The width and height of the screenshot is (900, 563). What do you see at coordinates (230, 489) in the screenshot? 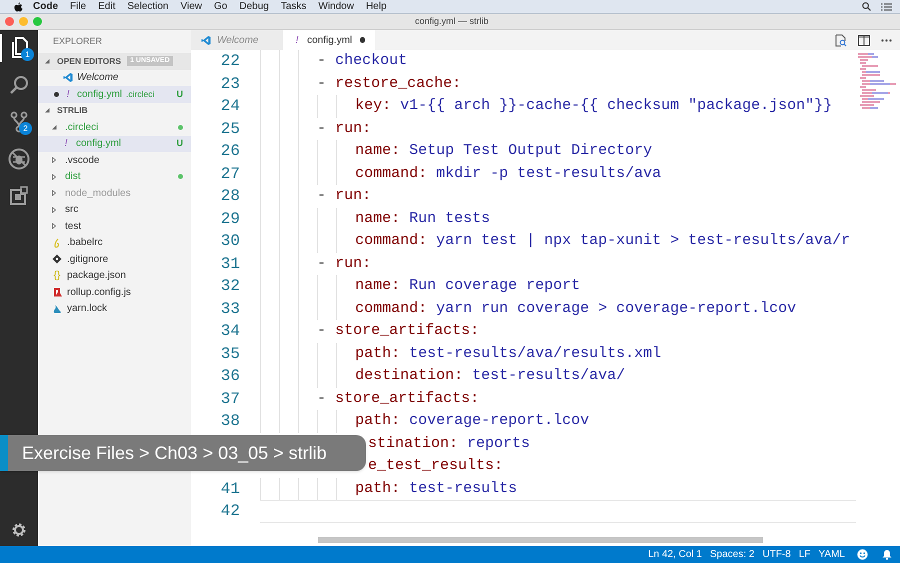
I see `line-number: 41` at bounding box center [230, 489].